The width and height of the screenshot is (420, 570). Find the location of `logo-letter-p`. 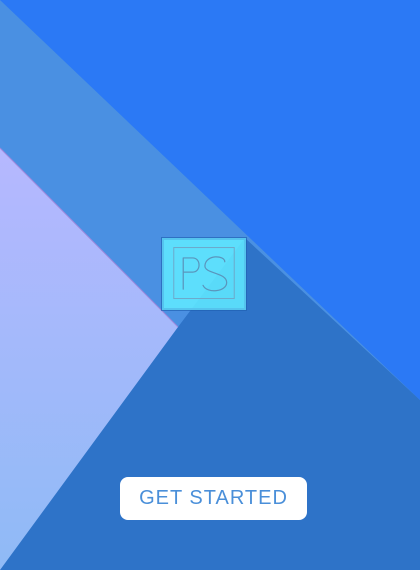

logo-letter-p is located at coordinates (191, 273).